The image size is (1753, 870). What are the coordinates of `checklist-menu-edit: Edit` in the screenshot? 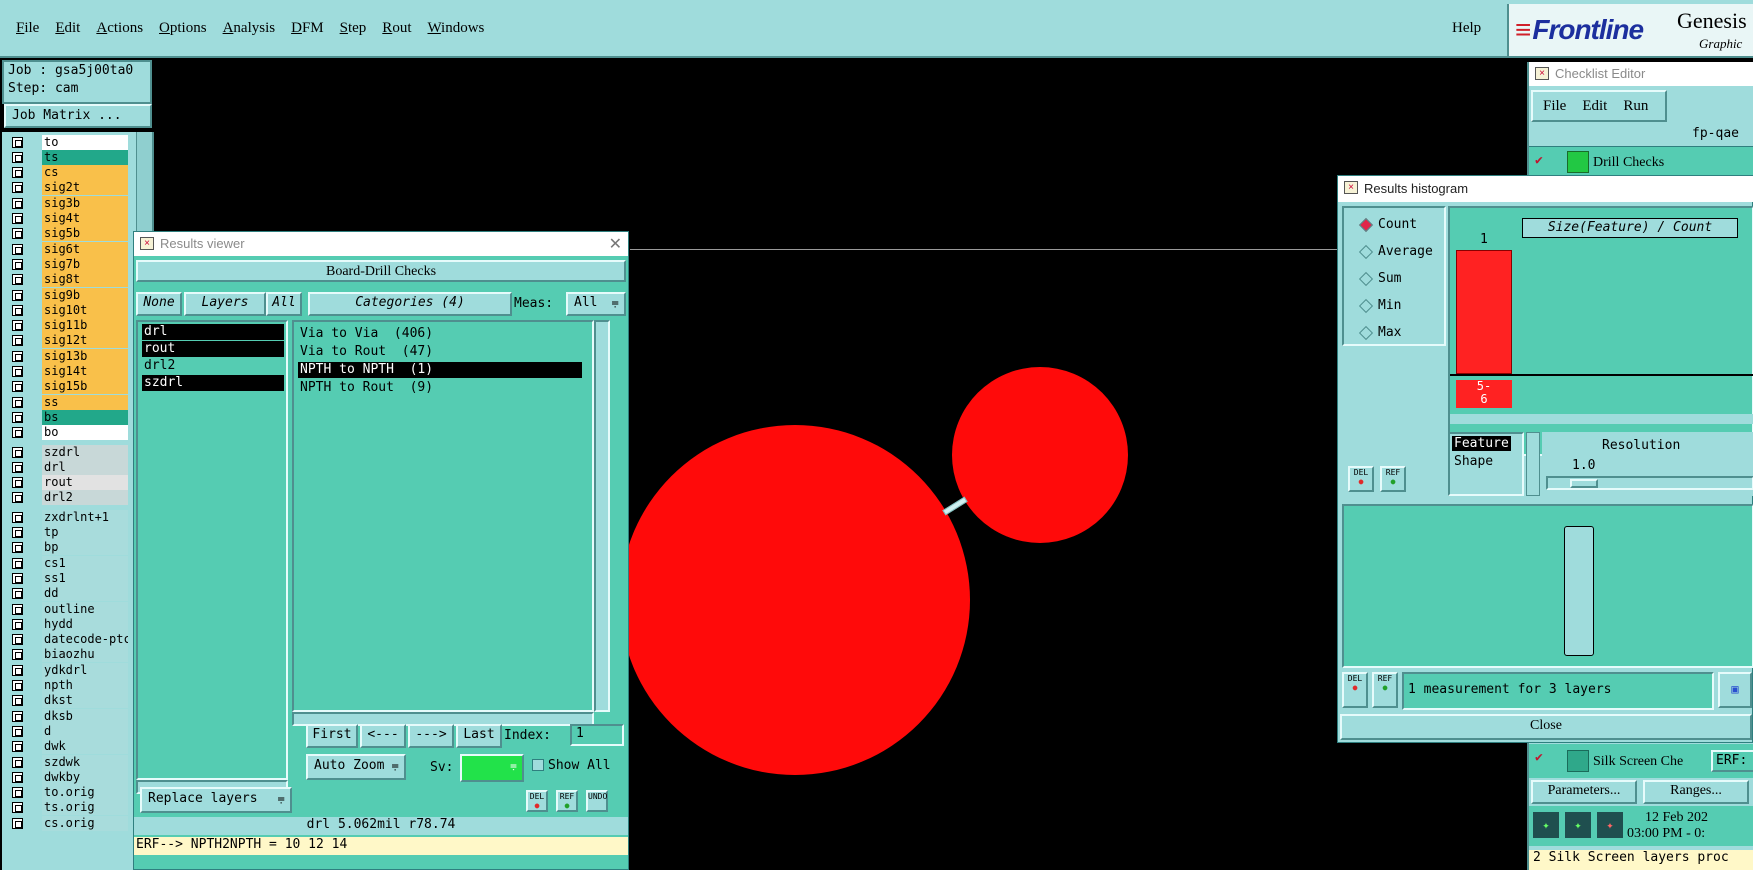 It's located at (1594, 106).